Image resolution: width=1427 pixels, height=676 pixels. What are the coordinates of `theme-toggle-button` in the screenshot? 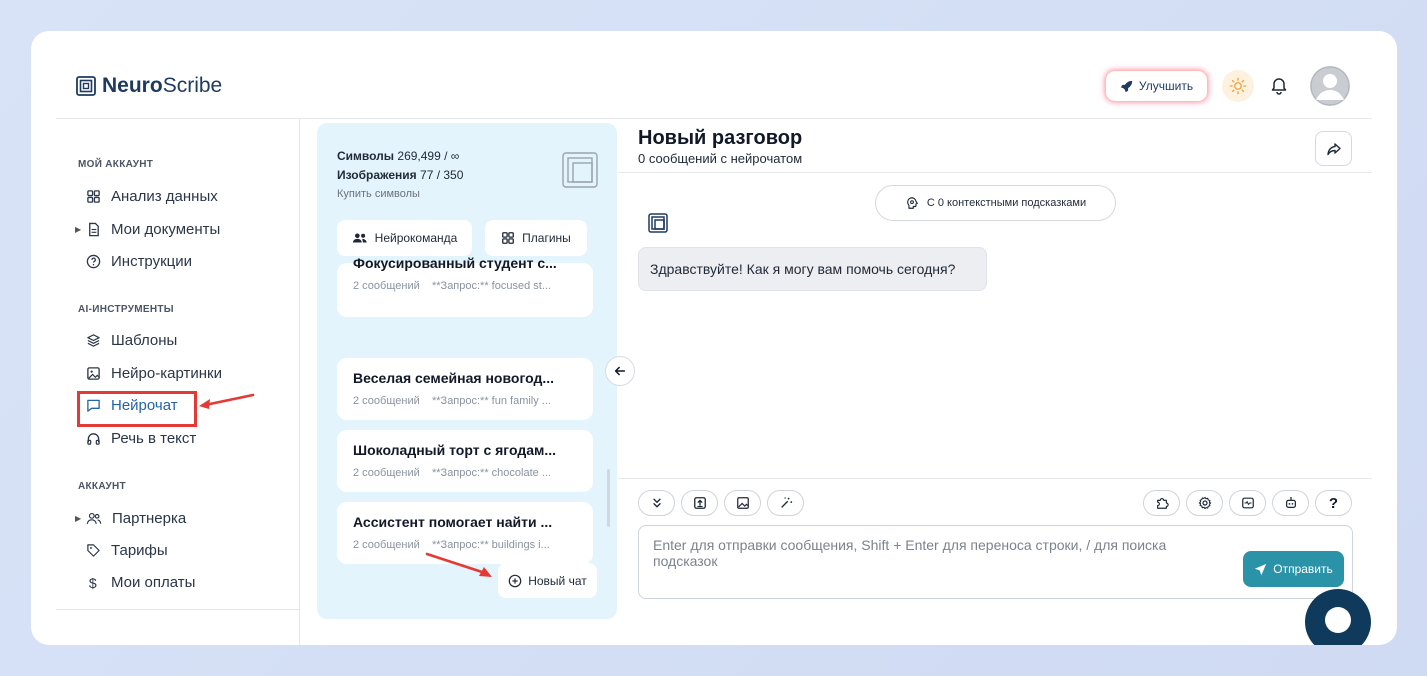 It's located at (1238, 86).